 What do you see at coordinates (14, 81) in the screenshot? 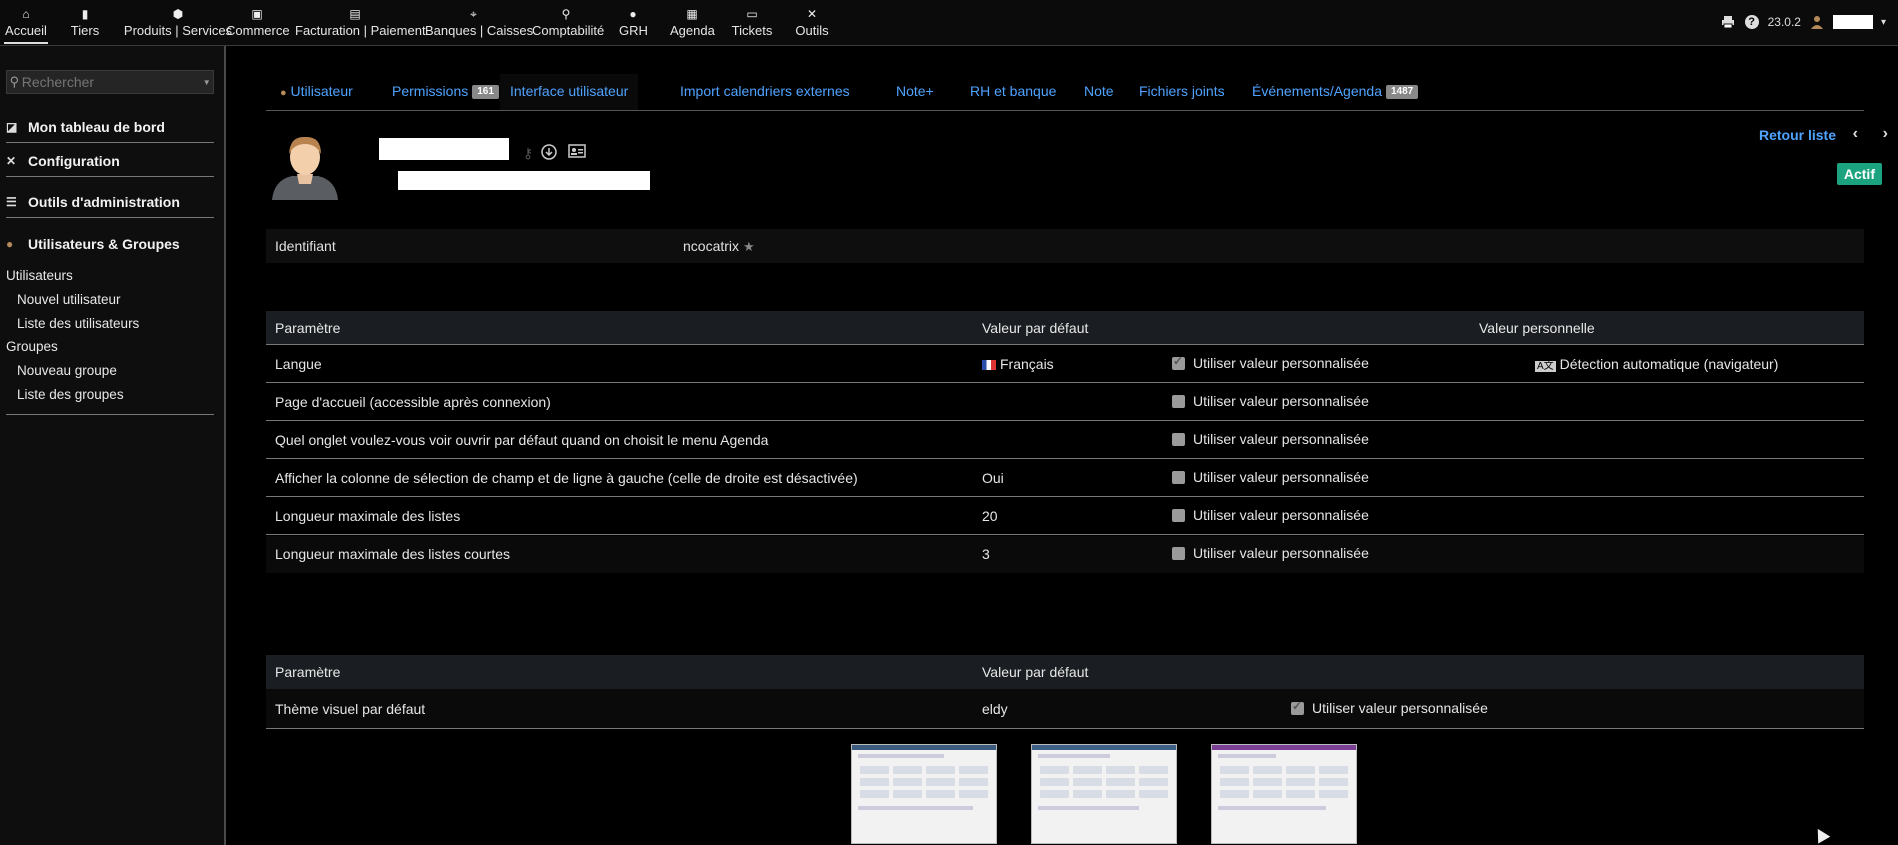
I see `search-icon: ⚲` at bounding box center [14, 81].